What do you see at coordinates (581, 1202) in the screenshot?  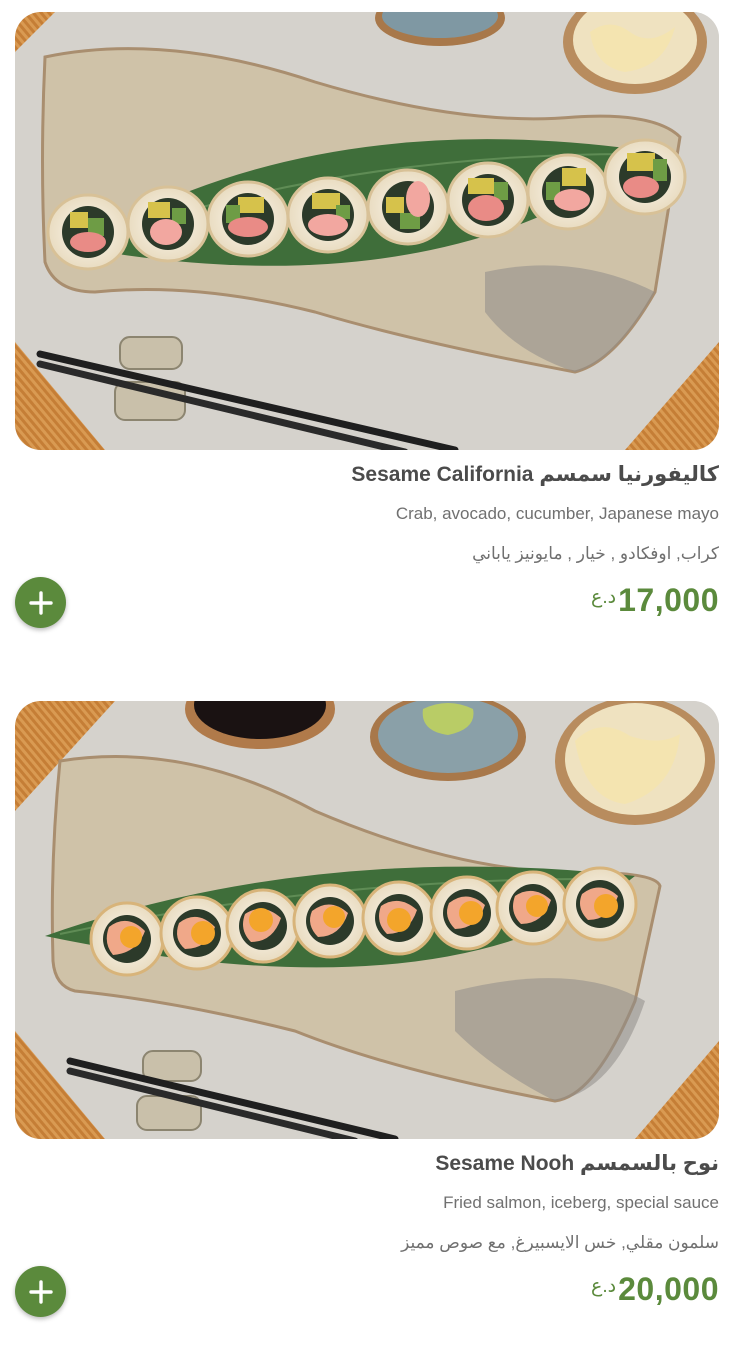 I see `product-description-en: Fried salmon, iceberg, special sauce` at bounding box center [581, 1202].